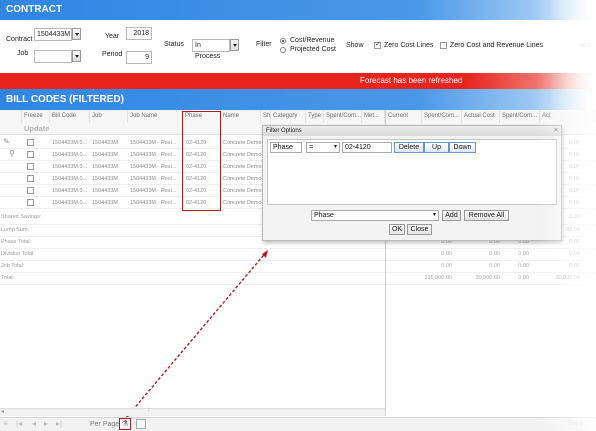  I want to click on footer-right-text: The v, so click(576, 424).